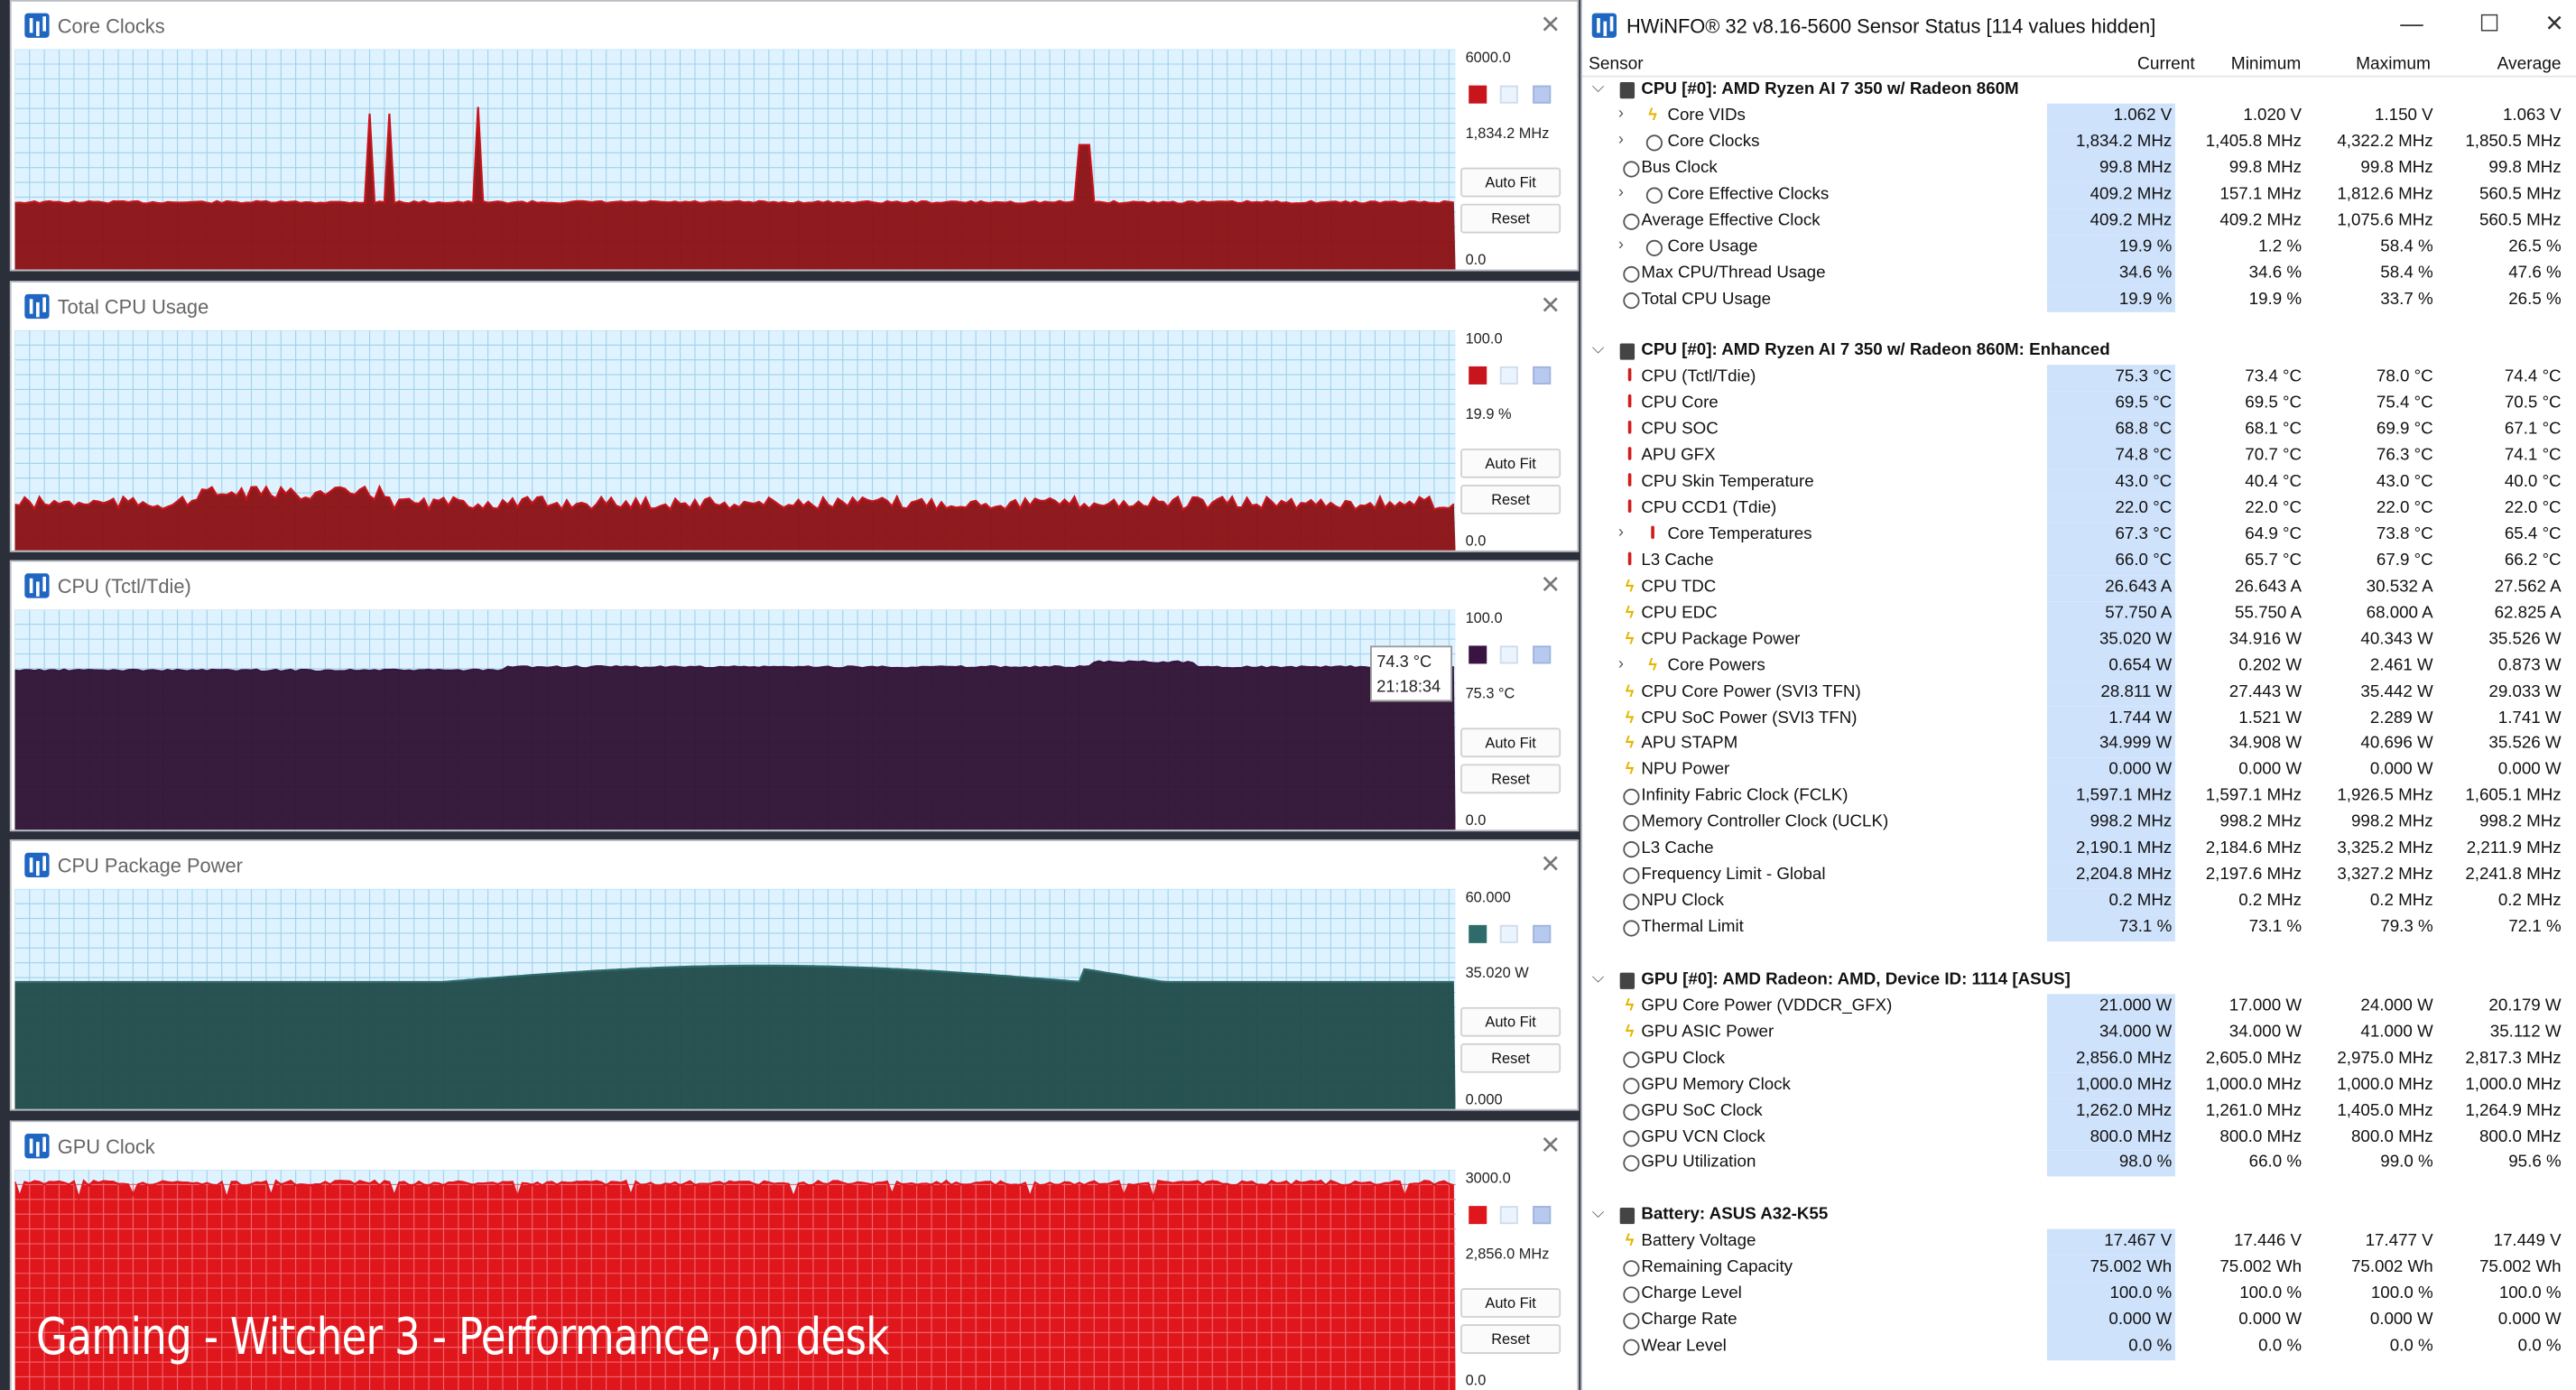  Describe the element at coordinates (2079, 116) in the screenshot. I see `sensor-row: › ϟ Core VIDs 1.062 V 1.020 V 1.150 V 1.063 V` at that location.